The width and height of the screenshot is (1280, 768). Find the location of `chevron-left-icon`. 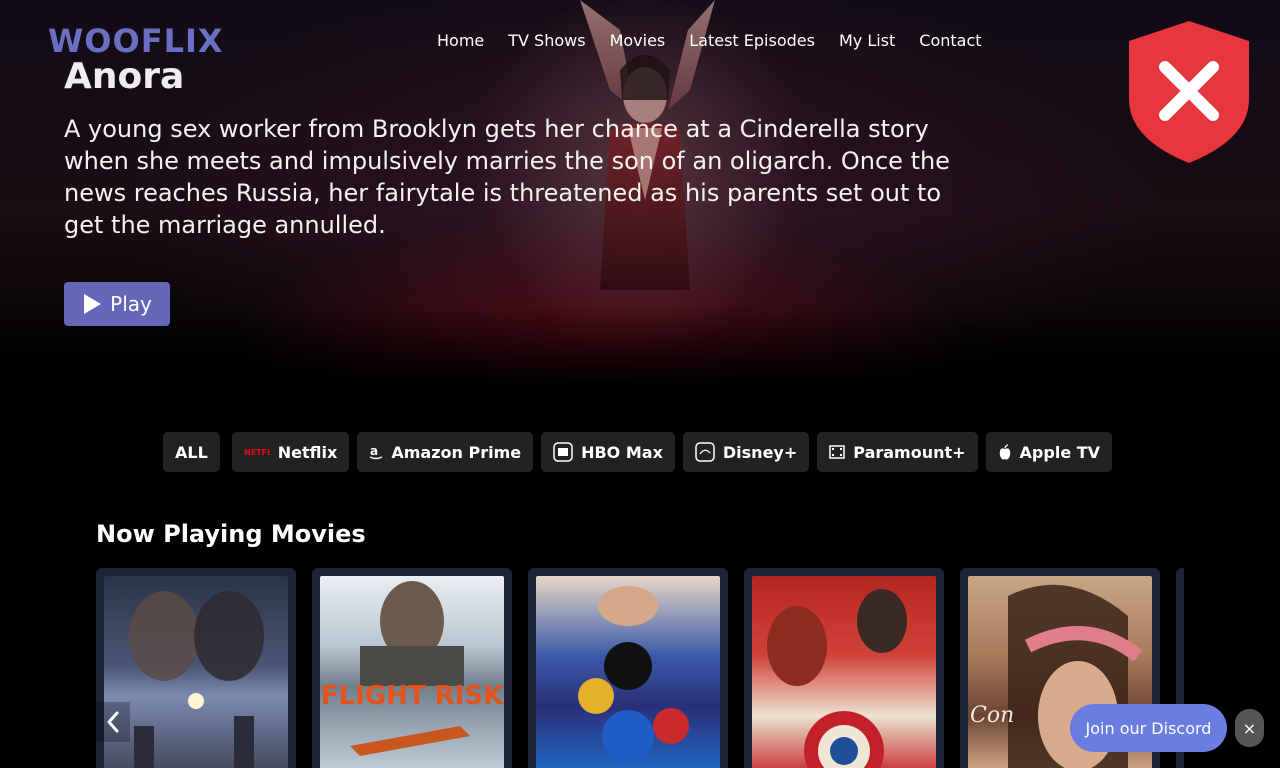

chevron-left-icon is located at coordinates (113, 722).